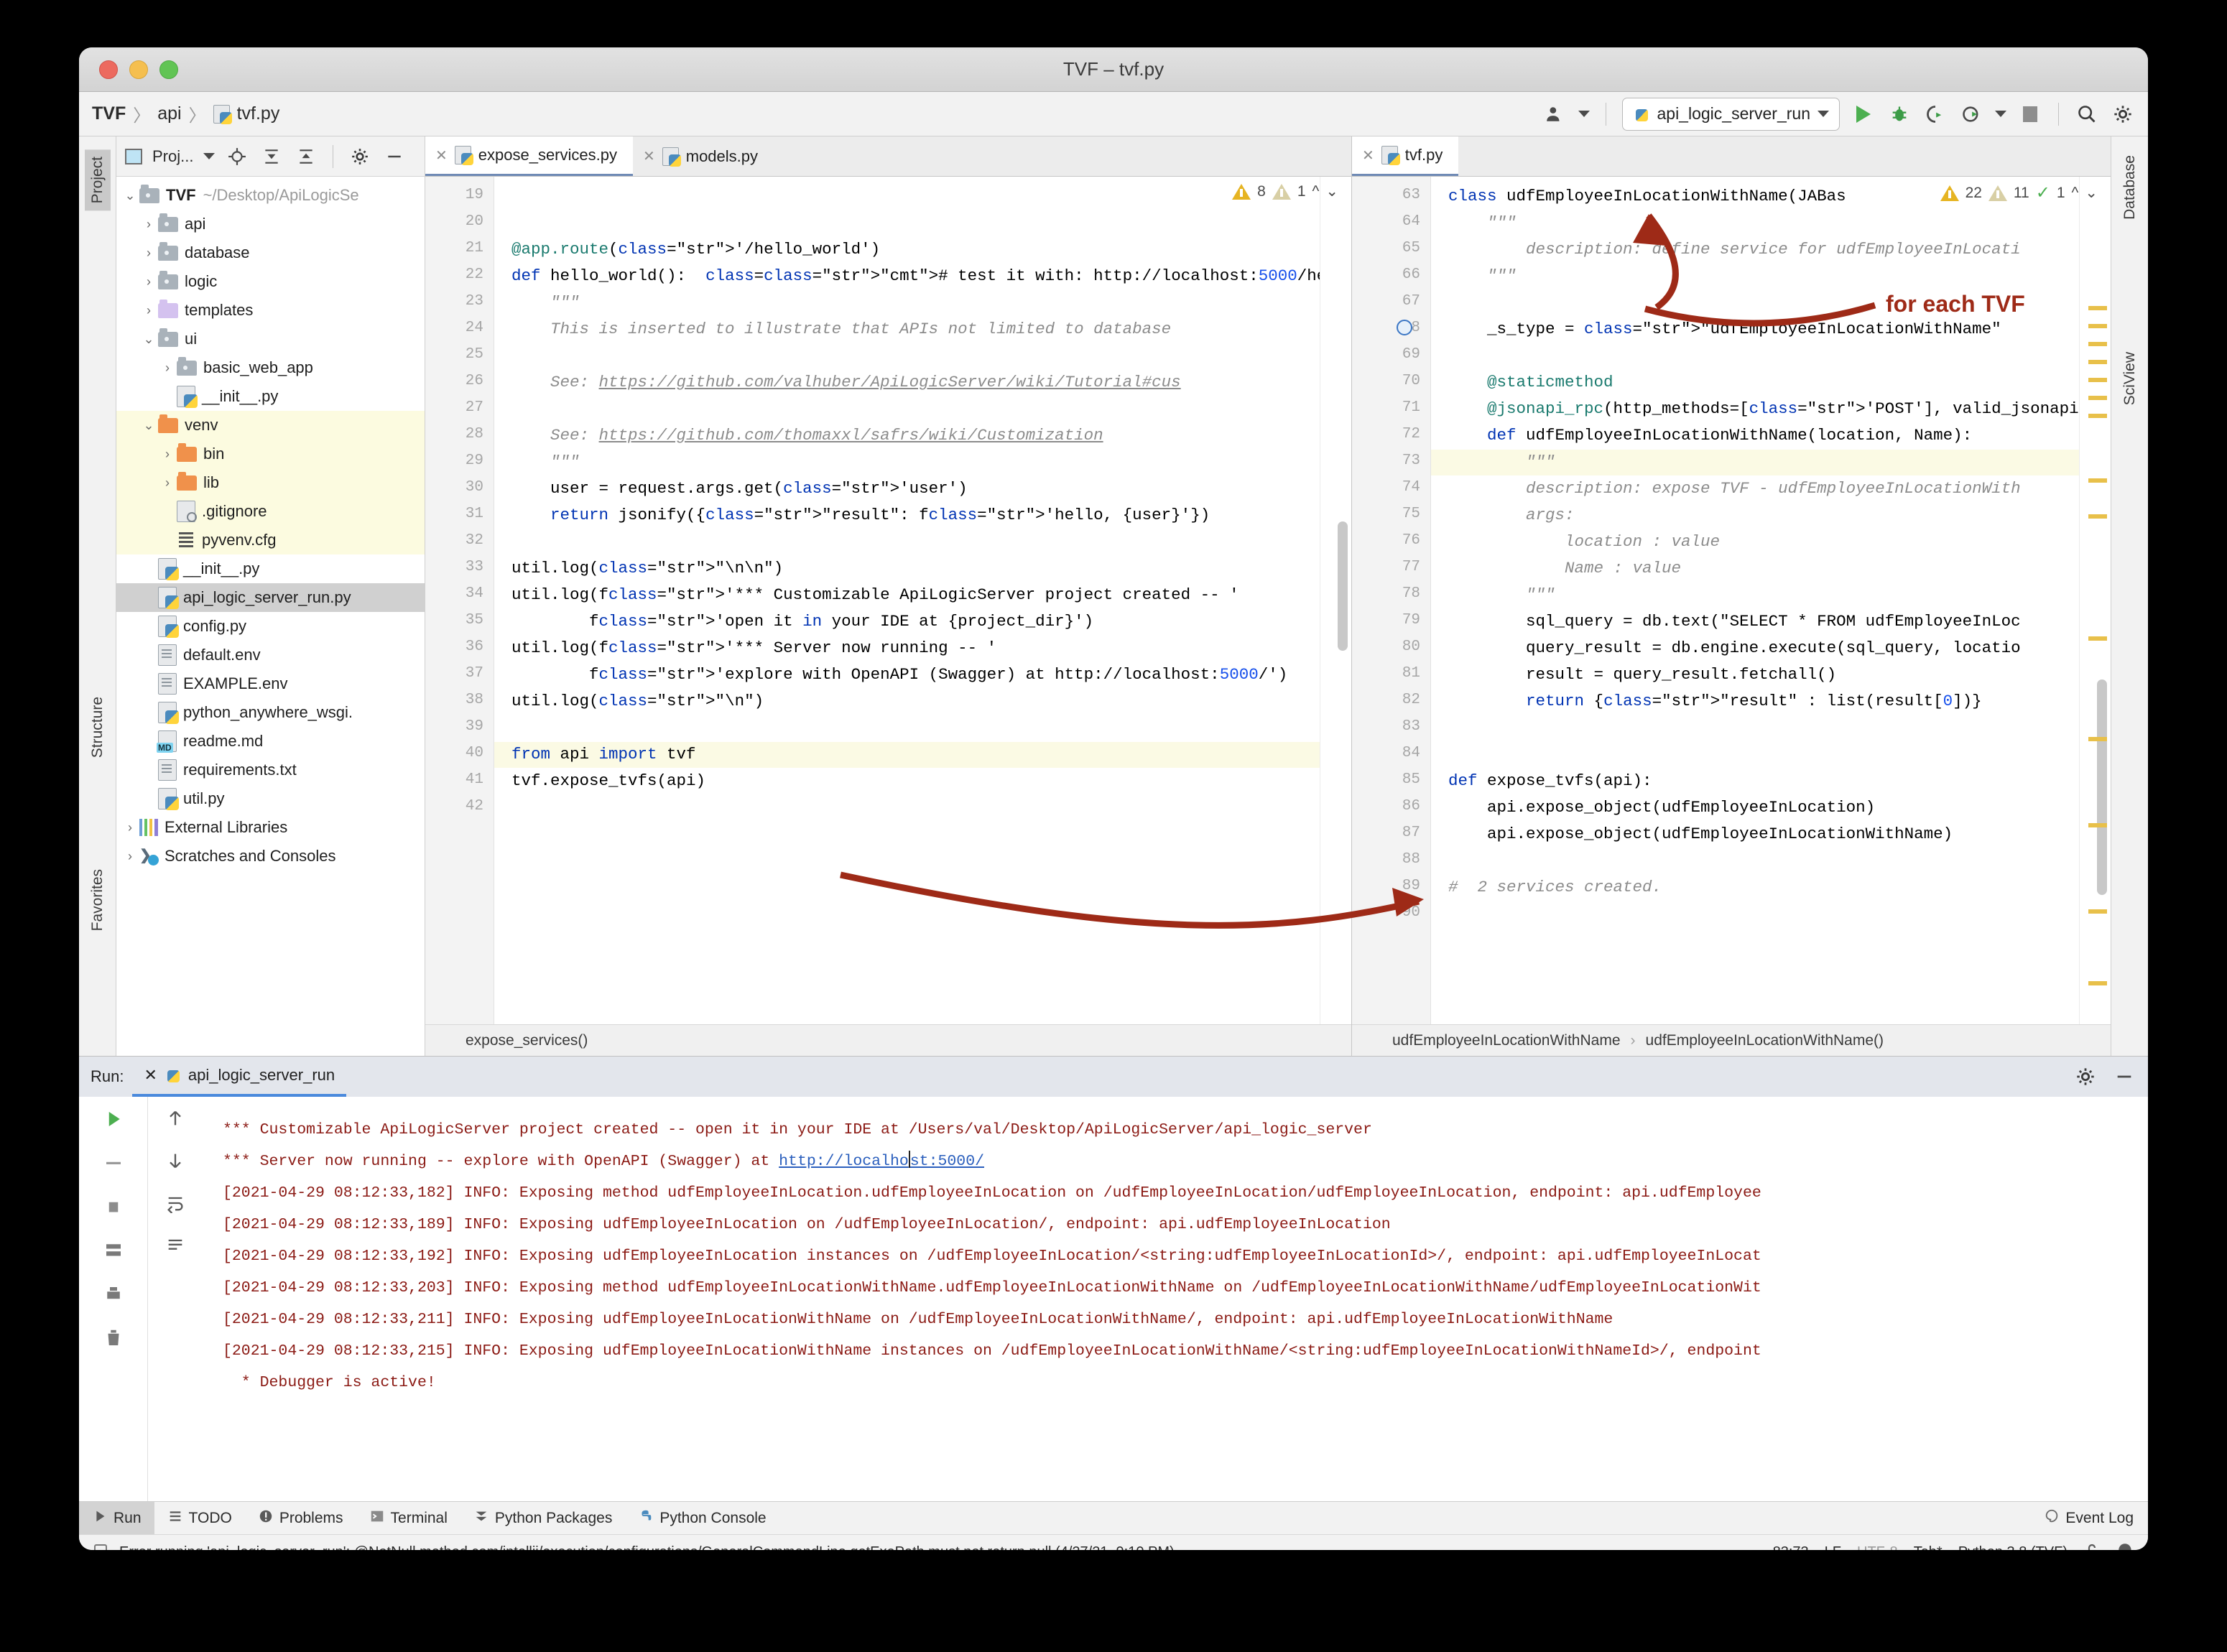 This screenshot has width=2227, height=1652. What do you see at coordinates (270, 742) in the screenshot?
I see `tree-item: MD readme.md` at bounding box center [270, 742].